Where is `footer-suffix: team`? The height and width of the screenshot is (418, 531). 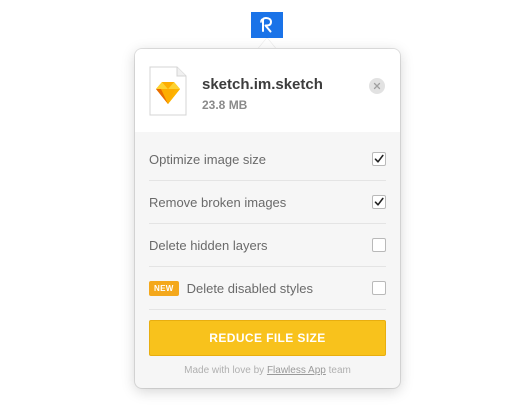 footer-suffix: team is located at coordinates (338, 370).